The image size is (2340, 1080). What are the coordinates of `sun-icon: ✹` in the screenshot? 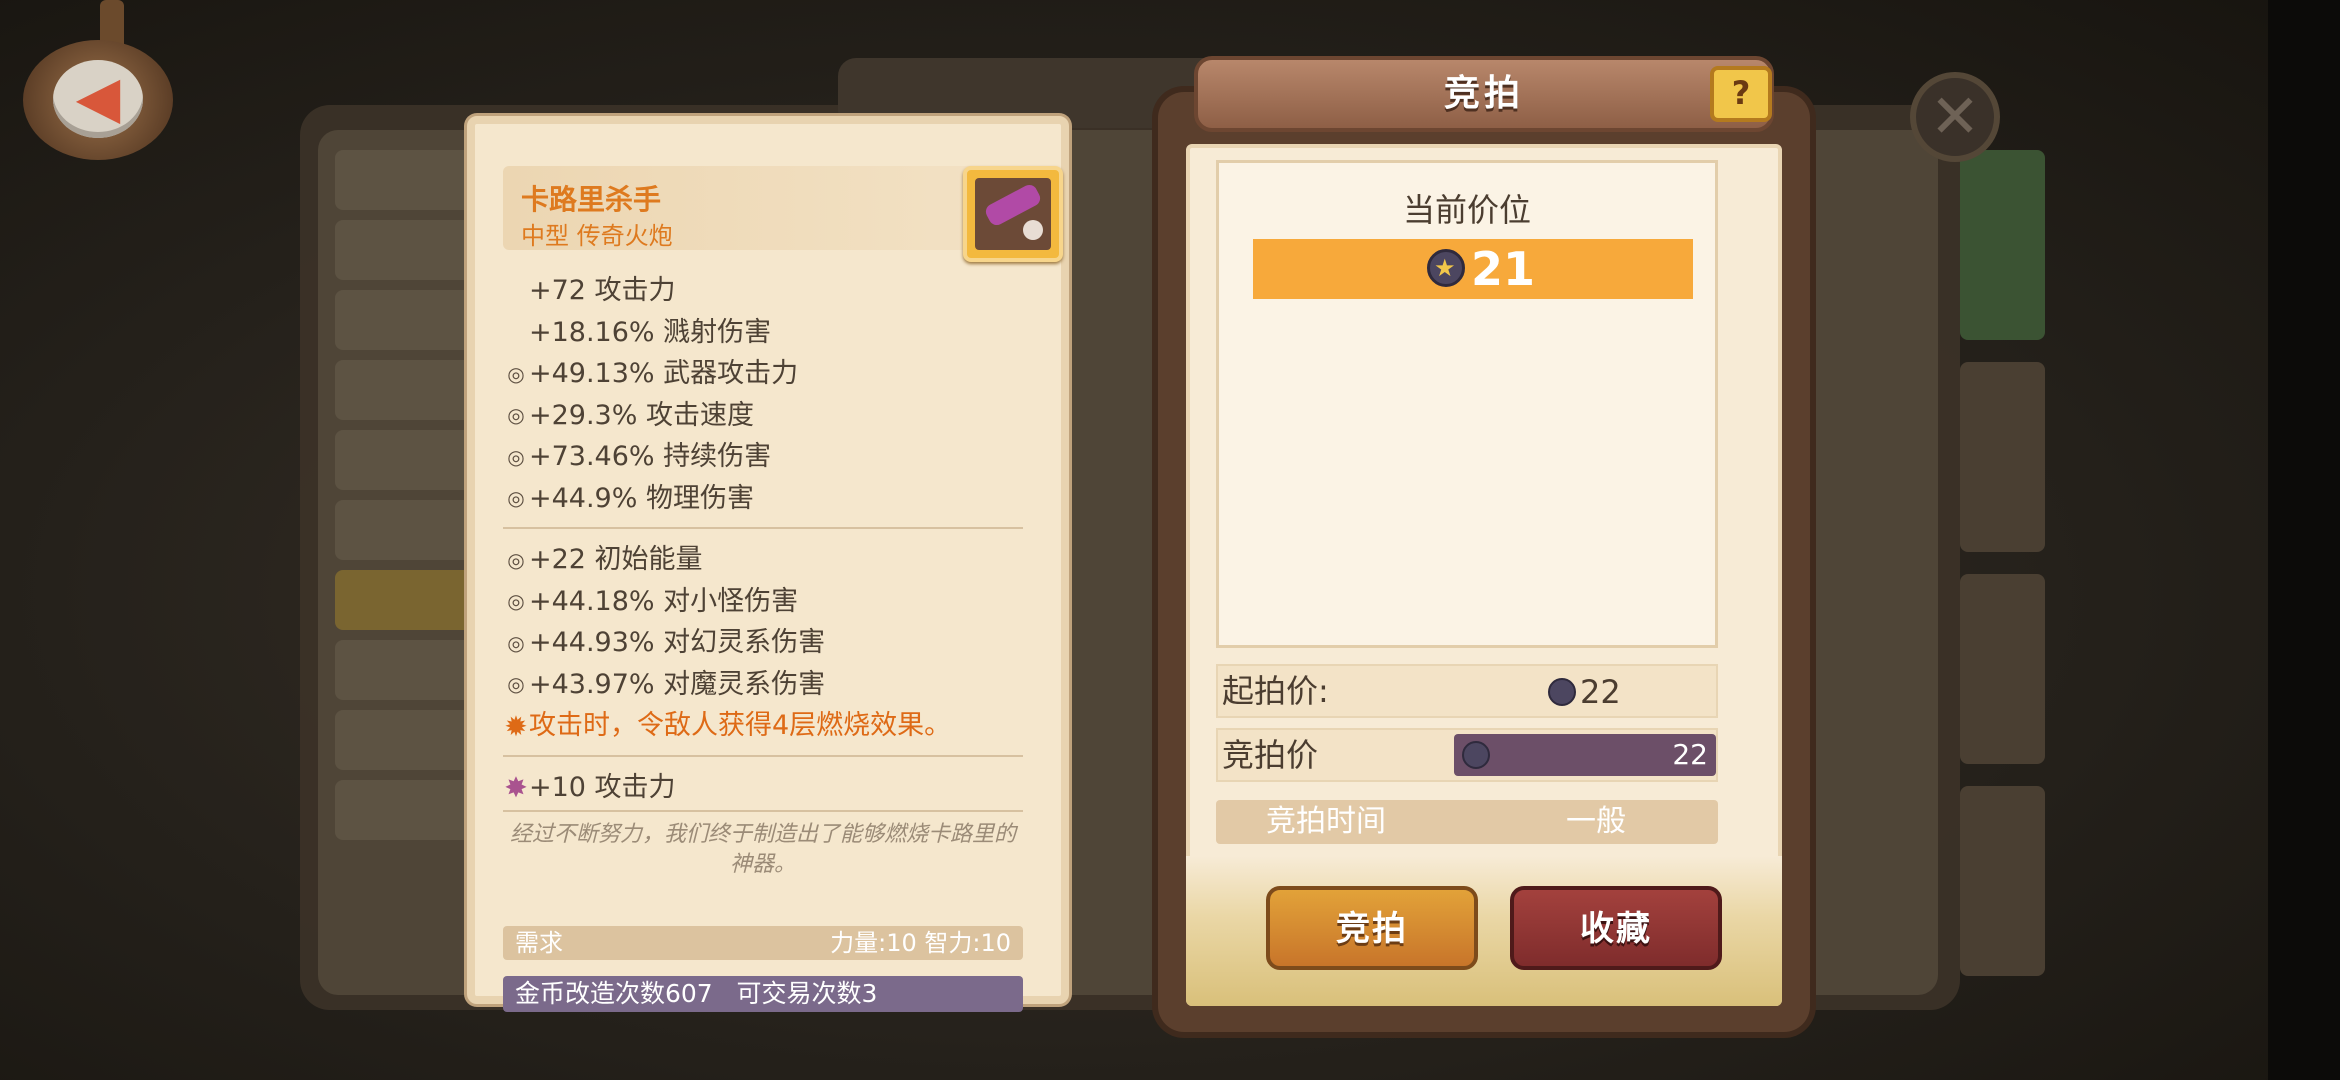 It's located at (516, 726).